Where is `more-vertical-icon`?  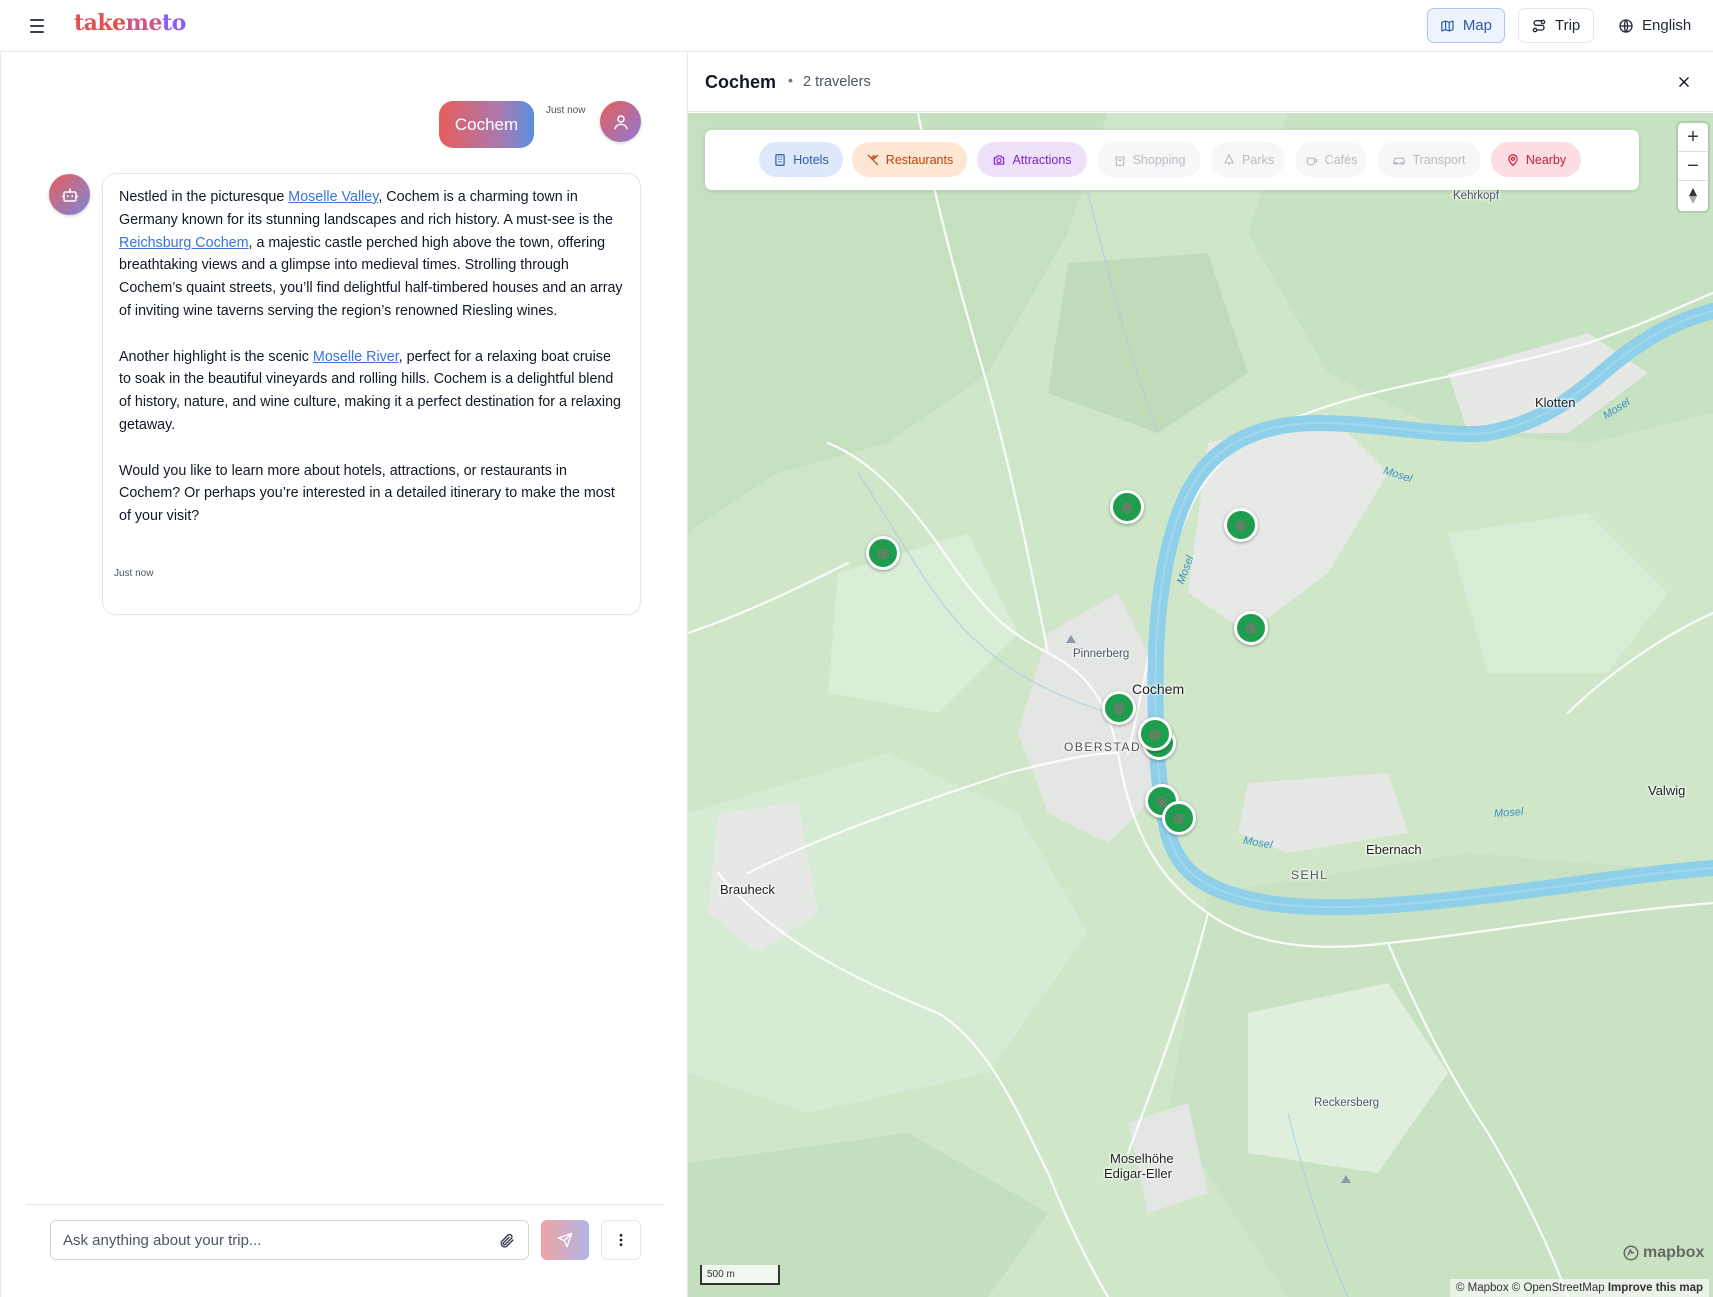
more-vertical-icon is located at coordinates (621, 1240).